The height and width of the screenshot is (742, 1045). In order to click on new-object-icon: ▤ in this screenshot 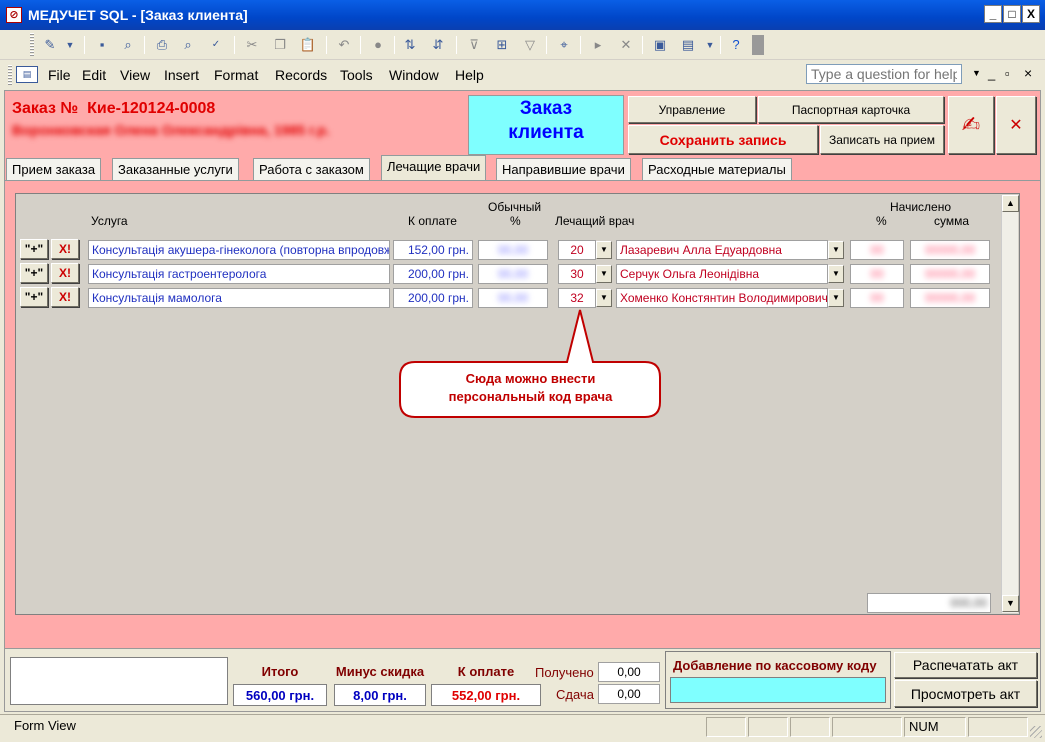, I will do `click(688, 45)`.